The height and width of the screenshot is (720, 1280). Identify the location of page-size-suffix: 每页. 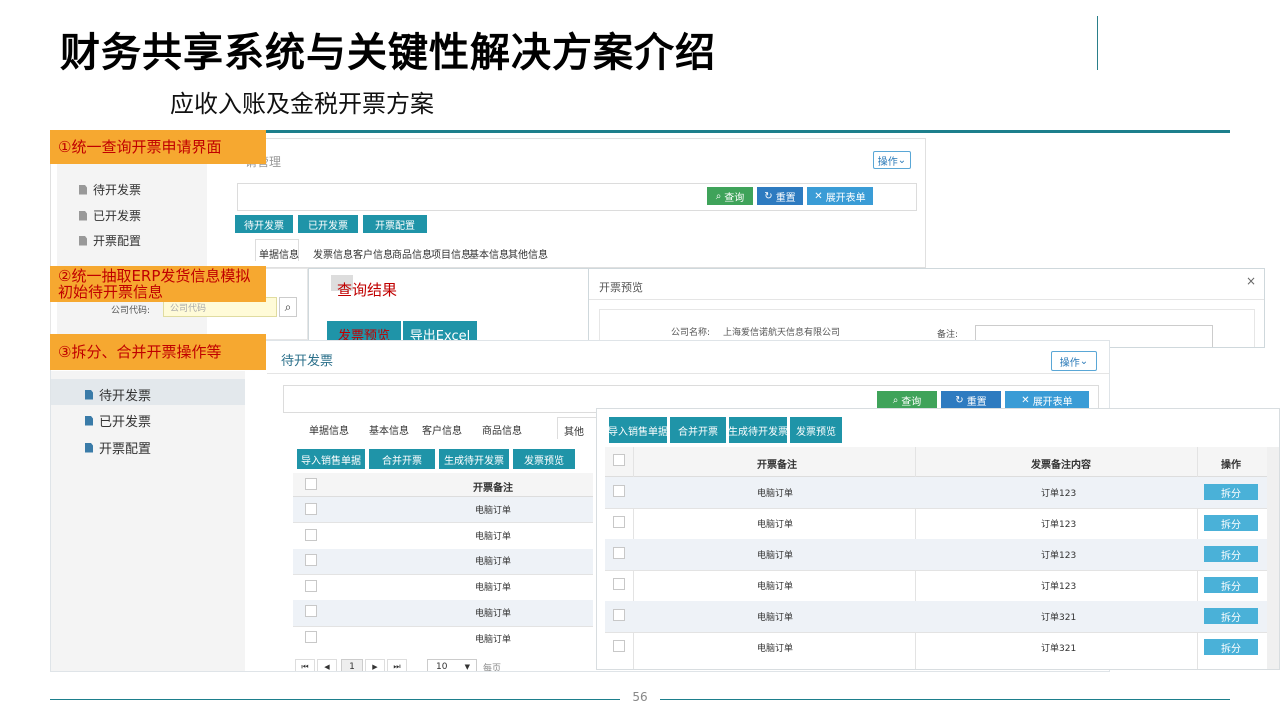
(492, 668).